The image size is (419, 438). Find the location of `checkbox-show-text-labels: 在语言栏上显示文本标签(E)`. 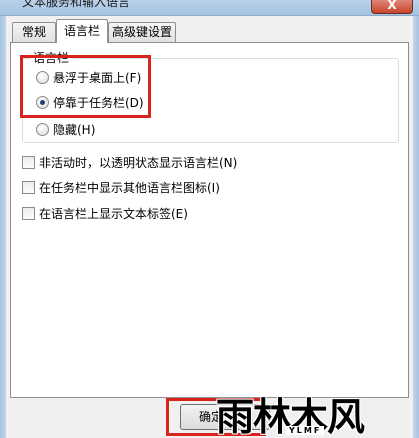

checkbox-show-text-labels: 在语言栏上显示文本标签(E) is located at coordinates (105, 213).